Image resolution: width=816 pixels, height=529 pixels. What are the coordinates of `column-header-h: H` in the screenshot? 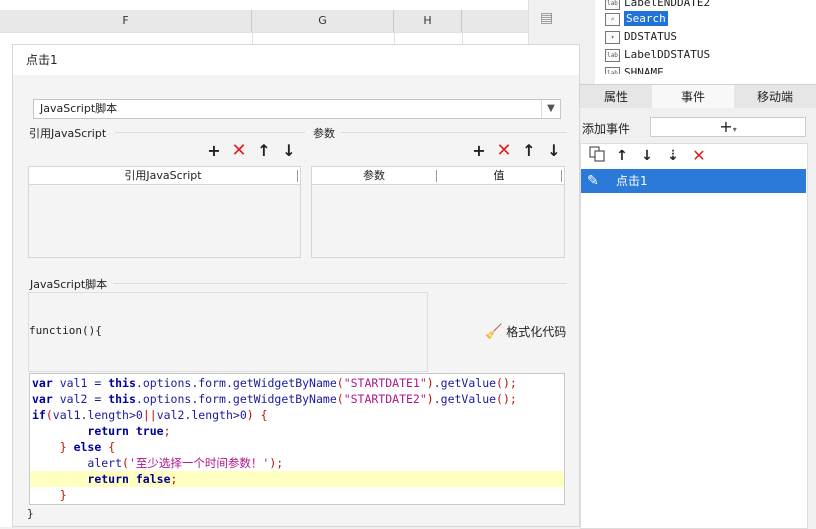 It's located at (428, 21).